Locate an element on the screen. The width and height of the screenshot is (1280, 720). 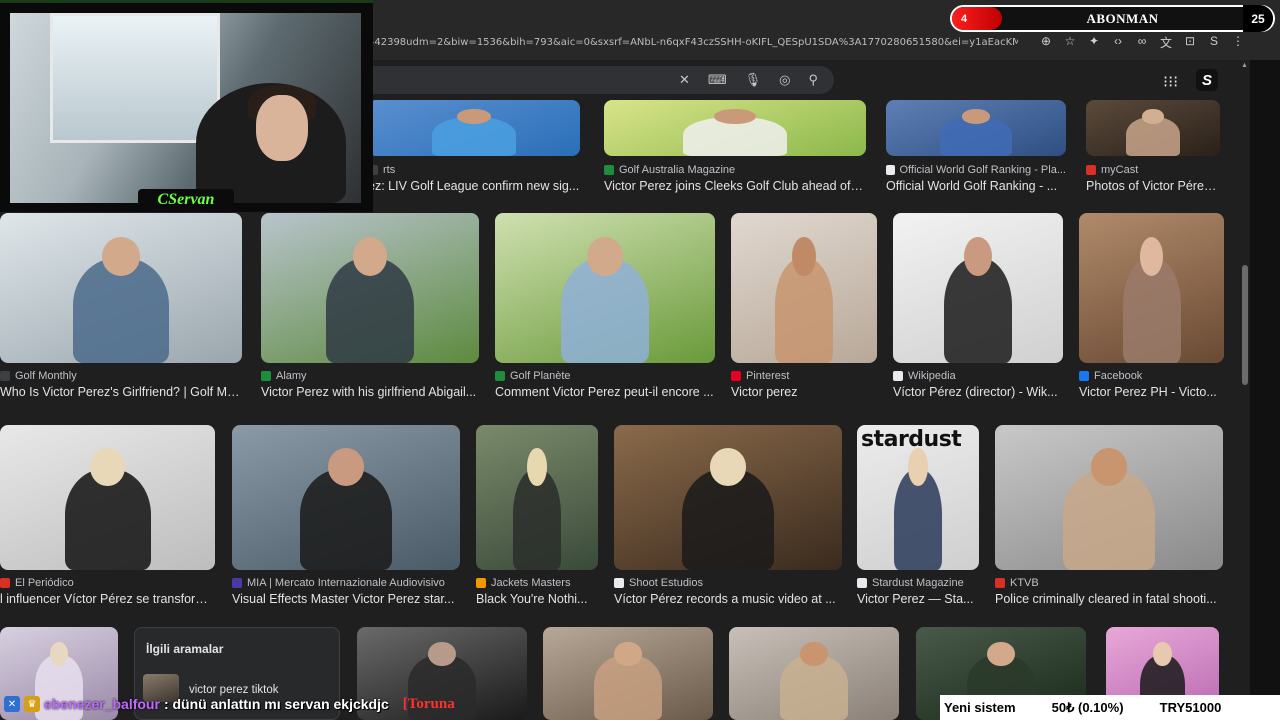
mic-icon: 🎙 is located at coordinates (753, 80).